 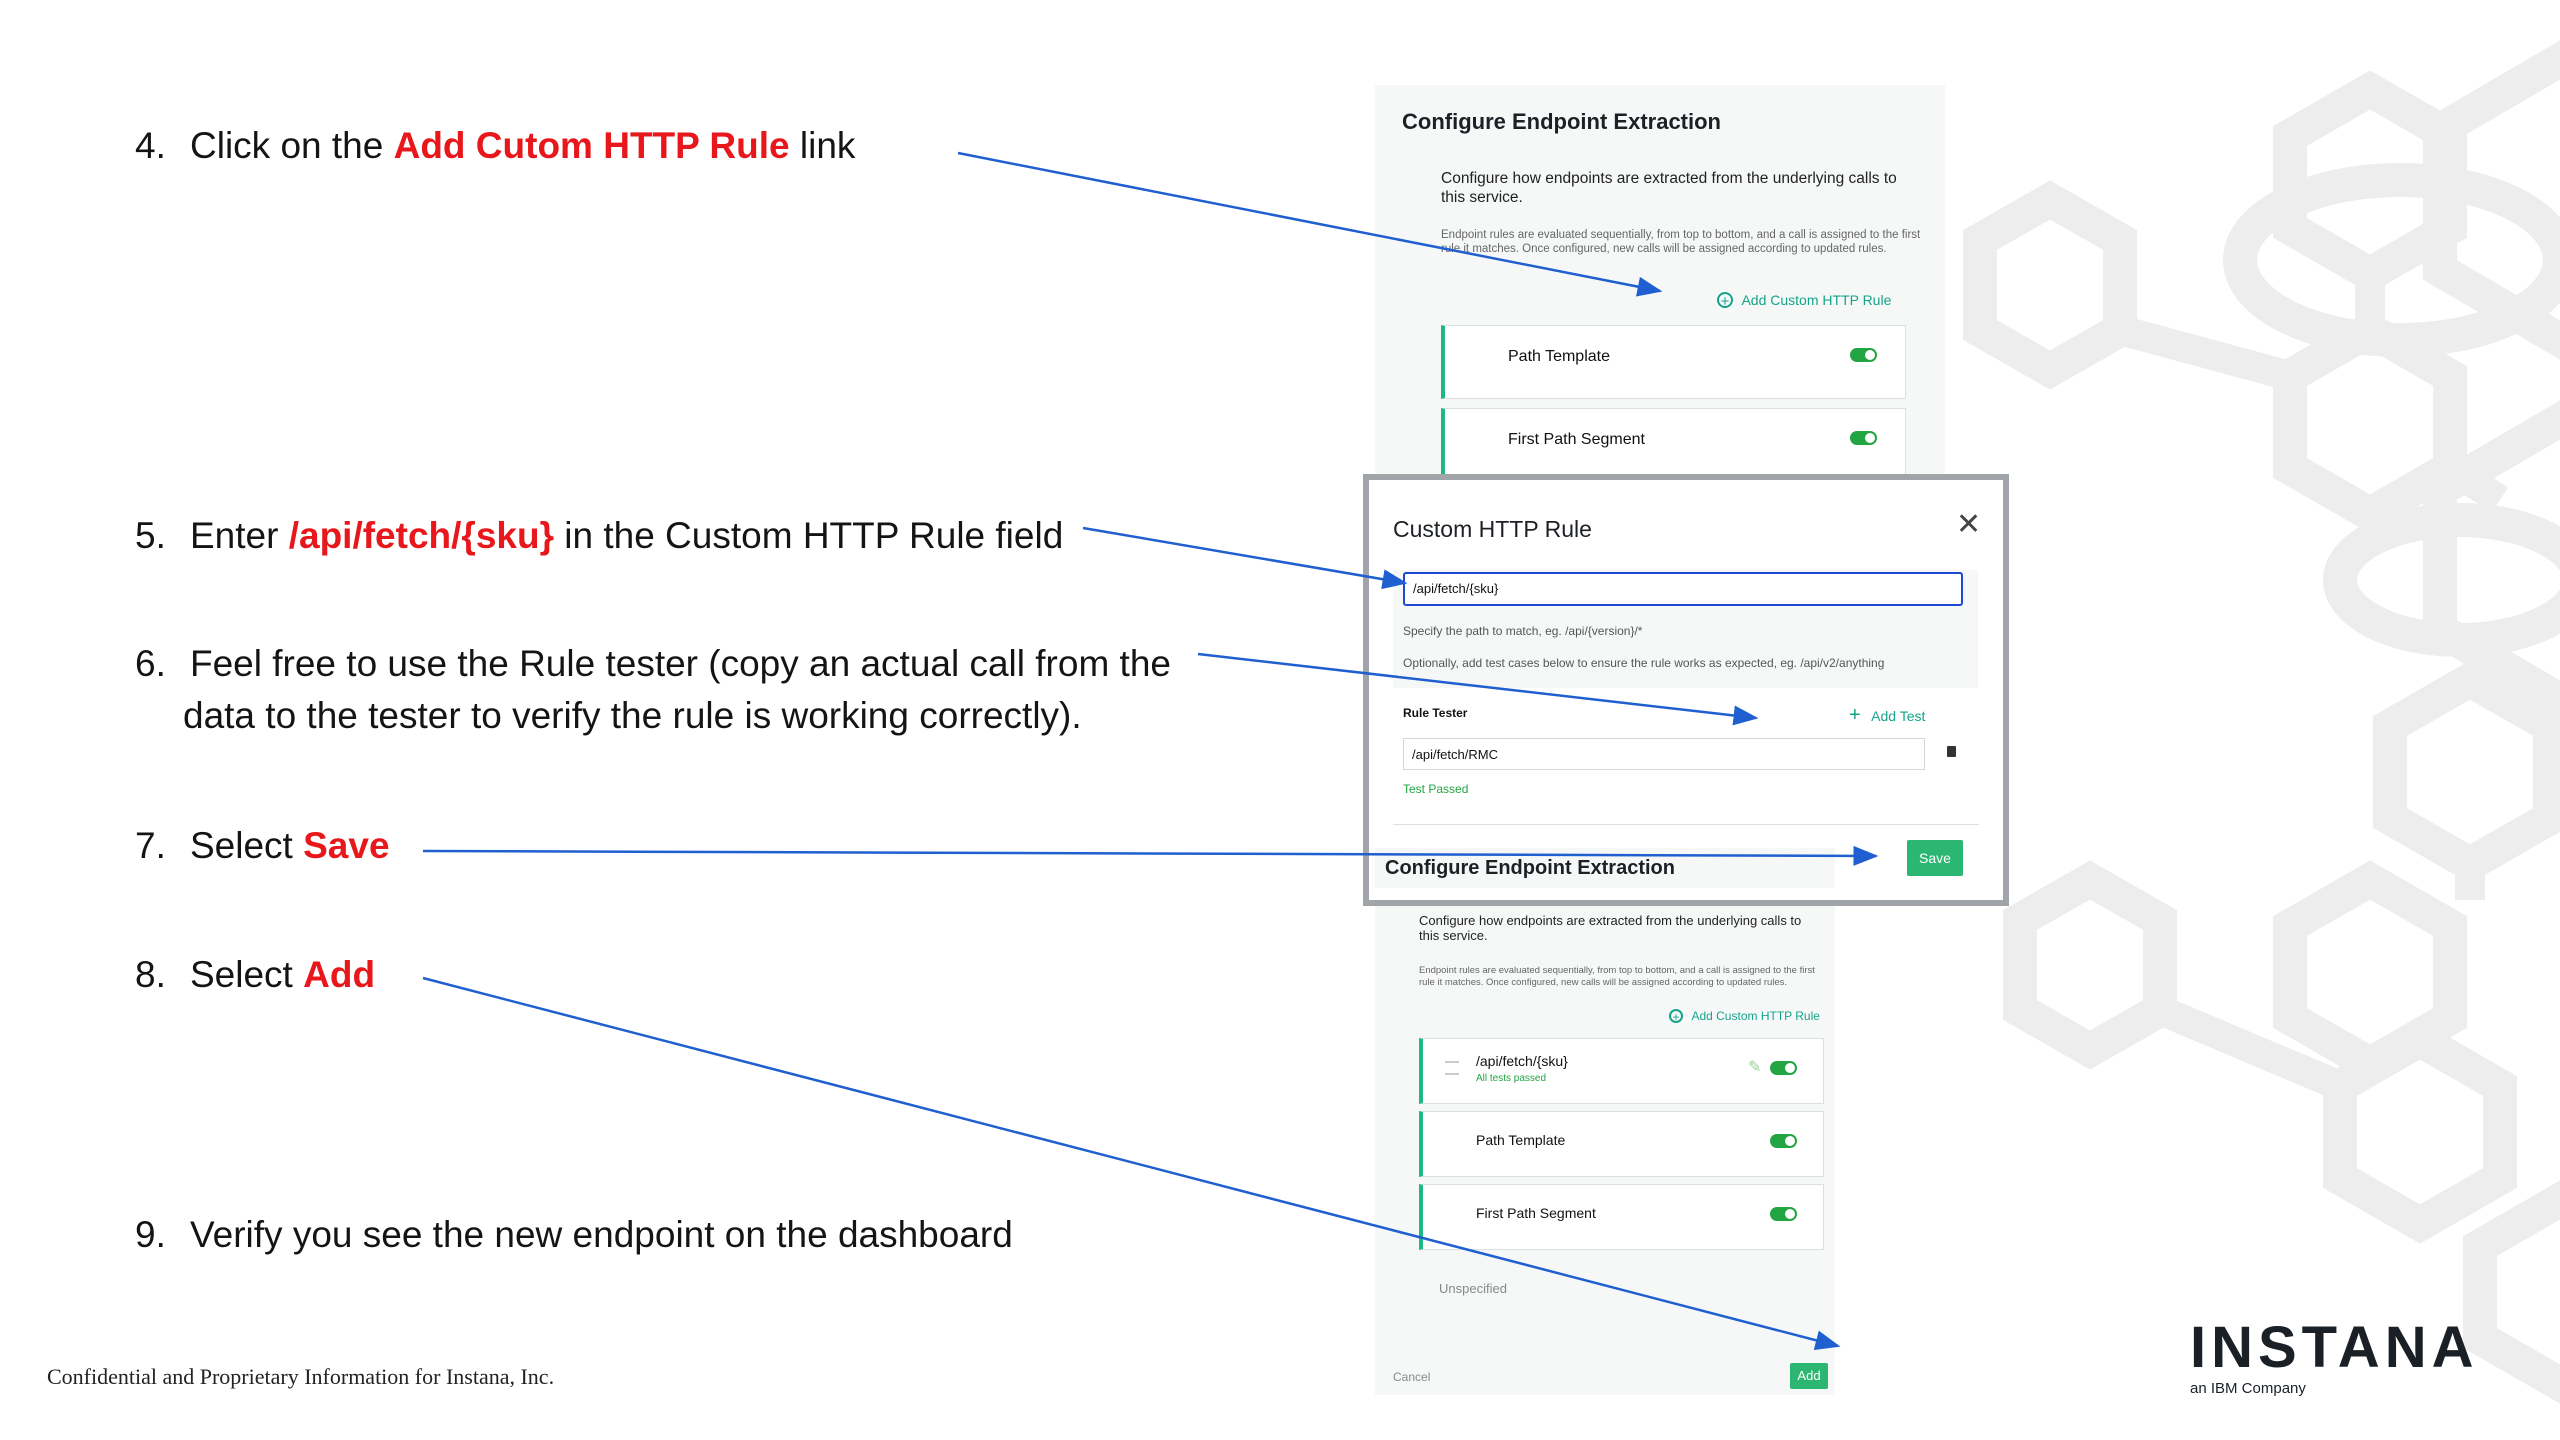 What do you see at coordinates (1887, 715) in the screenshot?
I see `add-test-button: + Add Test` at bounding box center [1887, 715].